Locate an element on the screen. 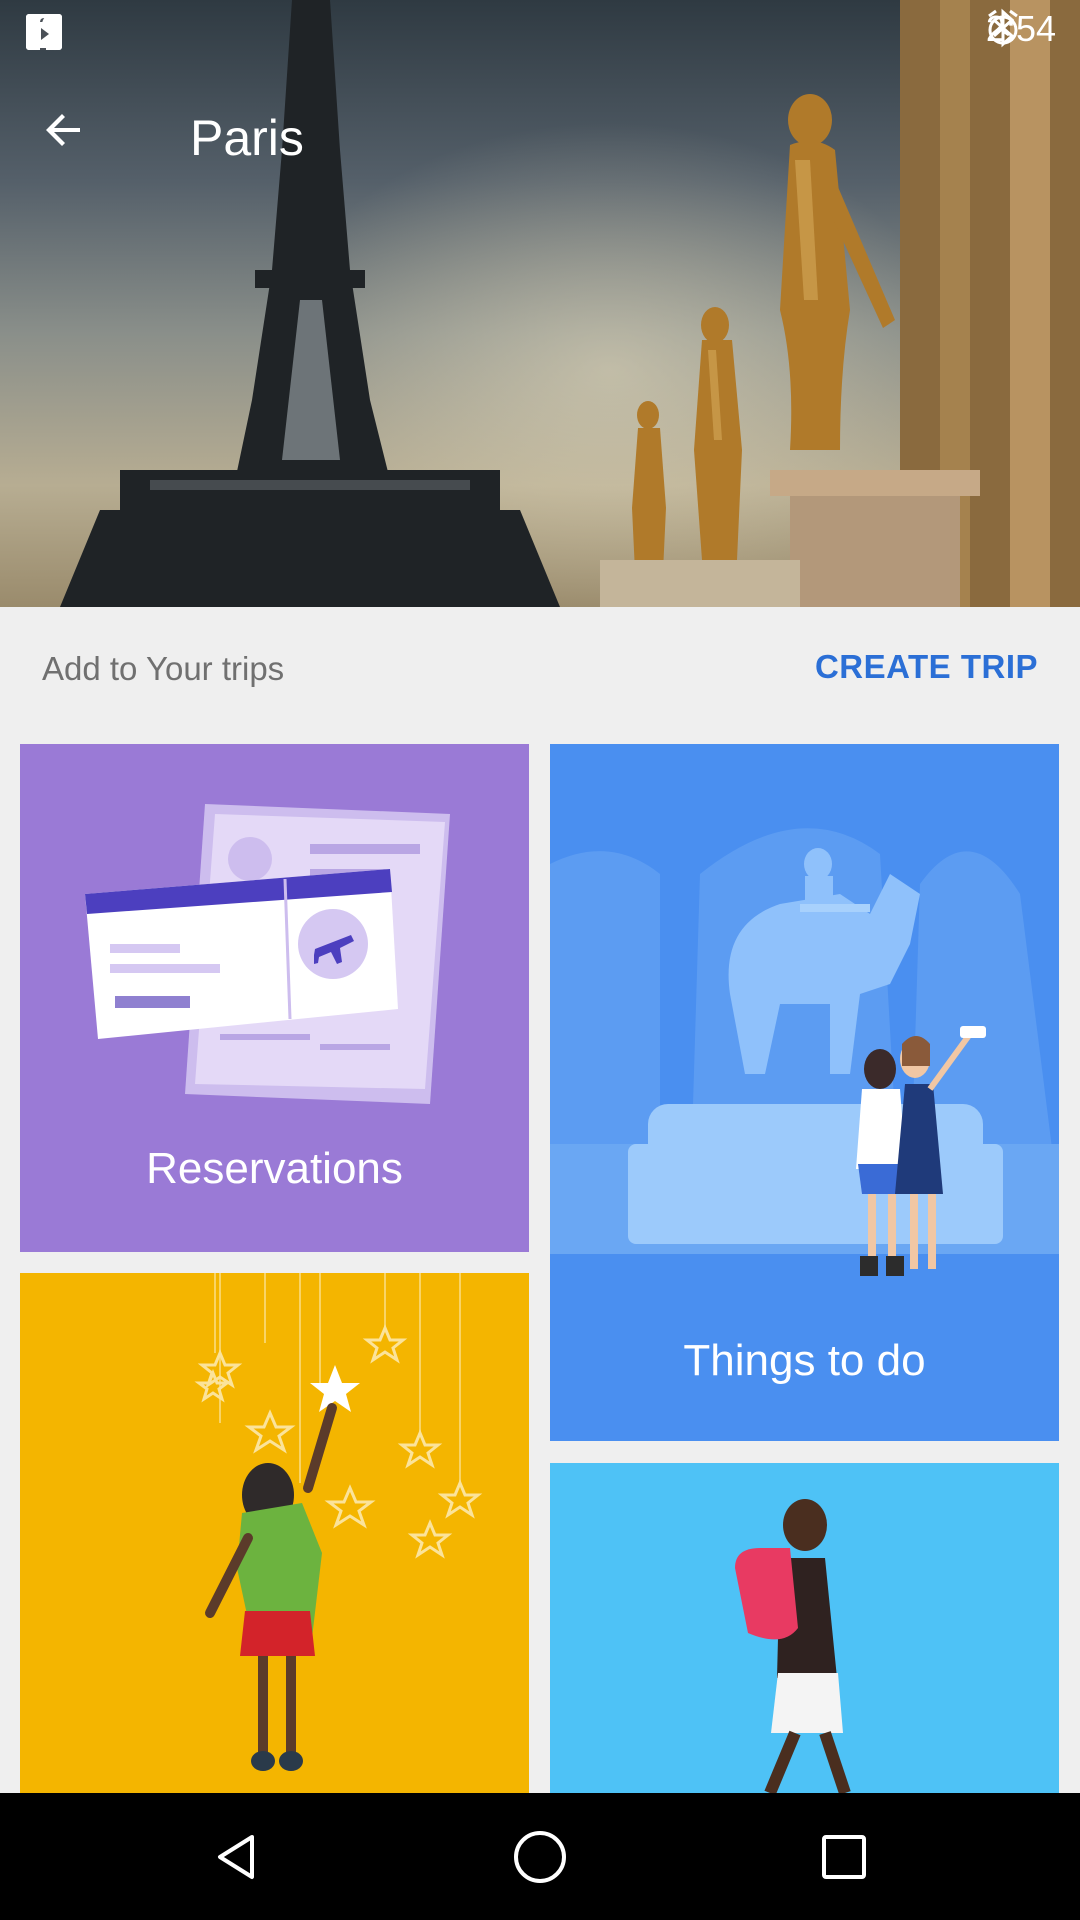 The image size is (1080, 1920). add-to-trips-label: Add to Your trips is located at coordinates (163, 668).